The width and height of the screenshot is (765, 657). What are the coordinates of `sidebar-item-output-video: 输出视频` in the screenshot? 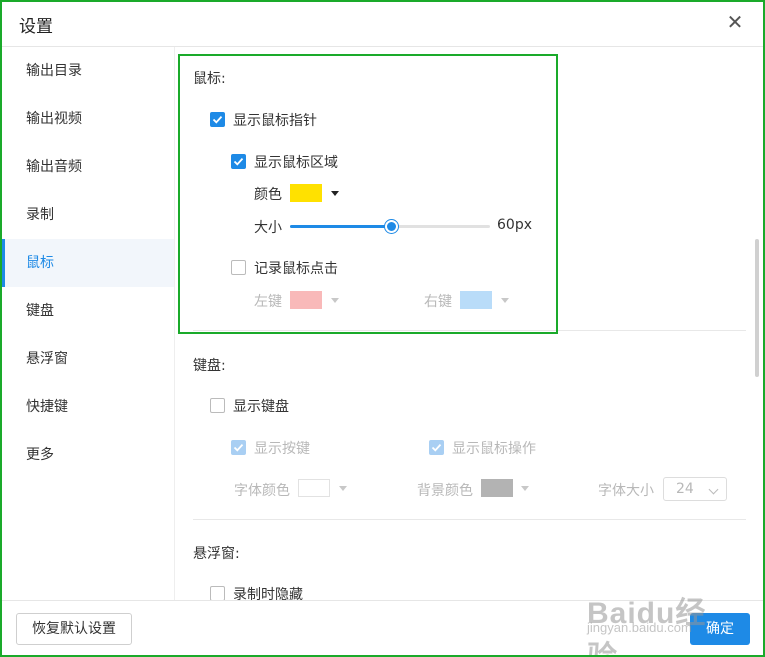 It's located at (88, 119).